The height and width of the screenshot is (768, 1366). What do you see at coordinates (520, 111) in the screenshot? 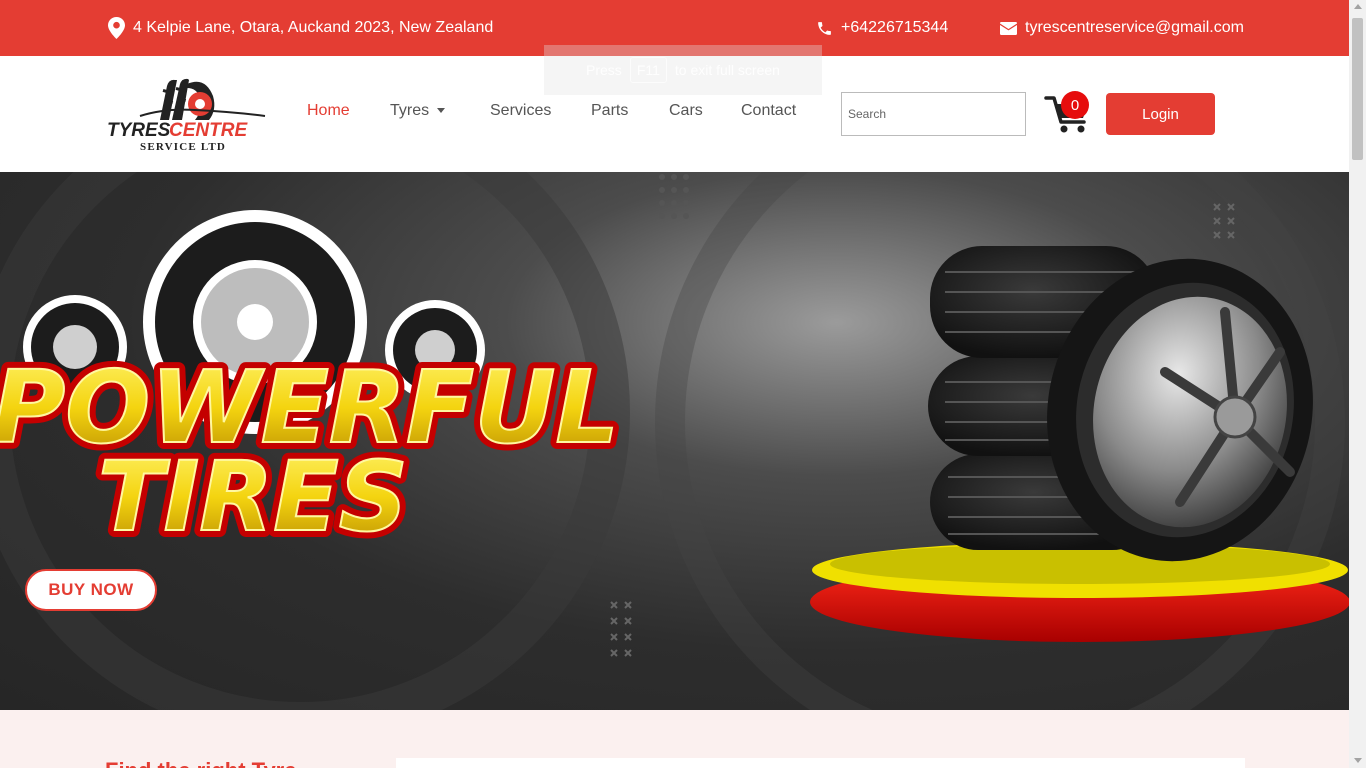
I see `nav-services: Services` at bounding box center [520, 111].